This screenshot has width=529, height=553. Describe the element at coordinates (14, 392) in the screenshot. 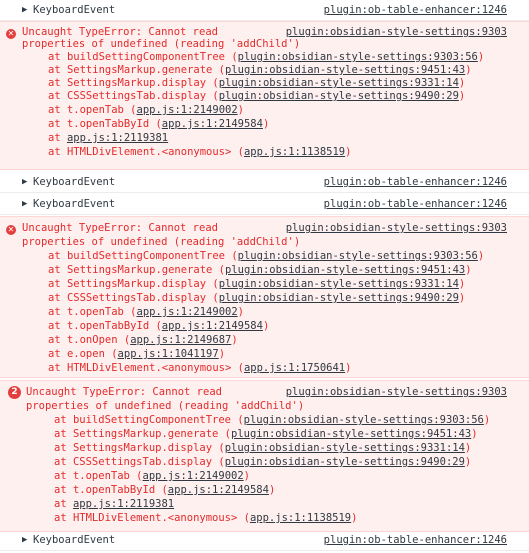

I see `repeat-count-badge: 2` at that location.